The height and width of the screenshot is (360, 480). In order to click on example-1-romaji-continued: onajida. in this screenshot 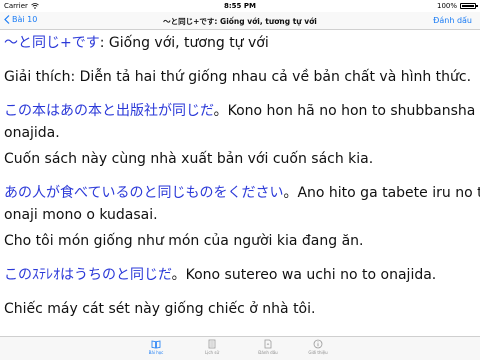, I will do `click(32, 133)`.